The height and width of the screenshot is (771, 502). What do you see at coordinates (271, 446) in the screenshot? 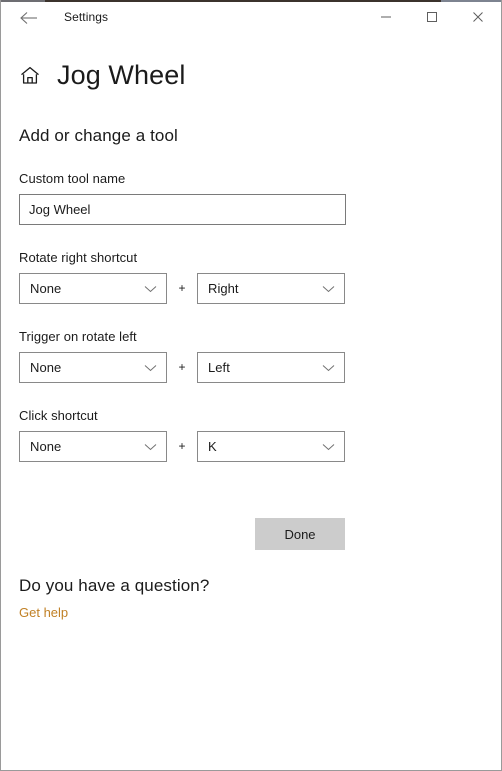
I see `click-shortcut-key-dropdown: K` at bounding box center [271, 446].